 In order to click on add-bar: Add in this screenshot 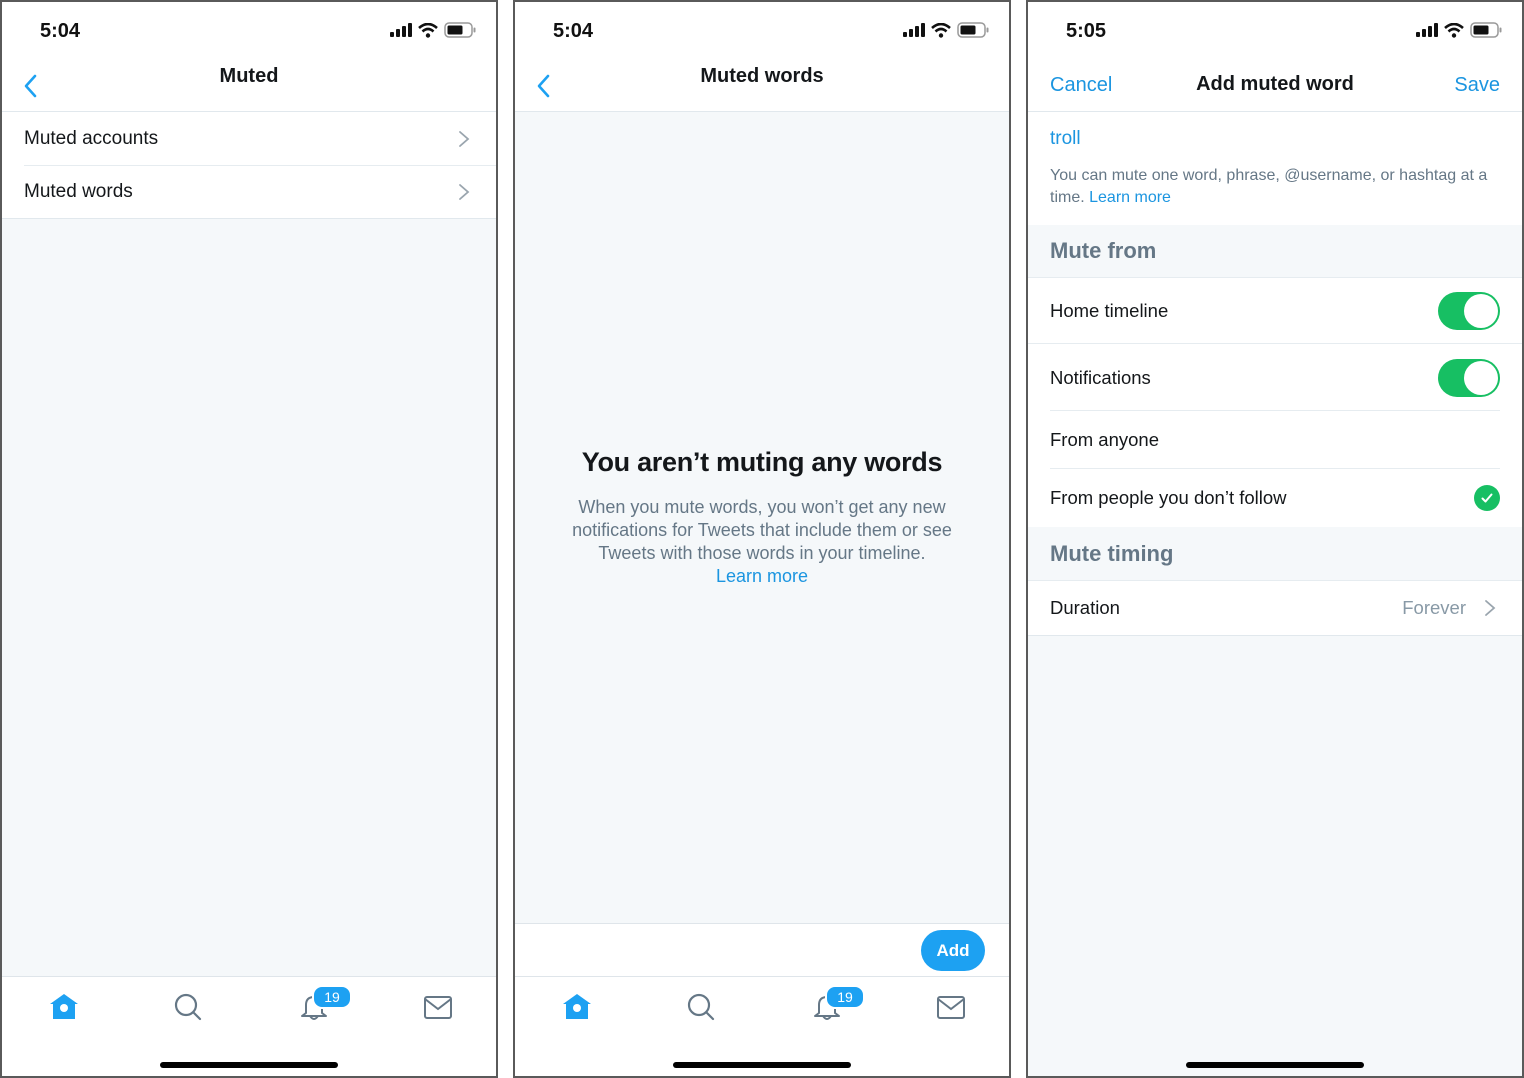, I will do `click(762, 949)`.